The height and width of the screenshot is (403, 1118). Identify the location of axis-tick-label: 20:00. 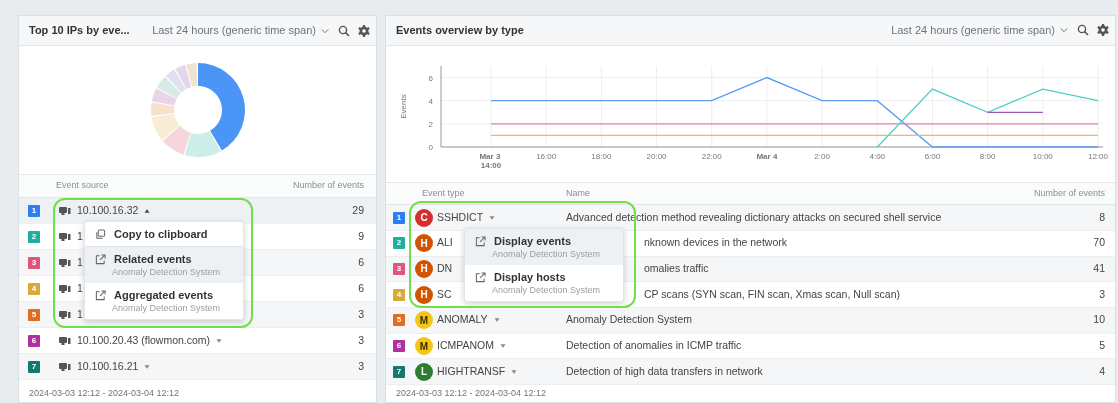
(656, 156).